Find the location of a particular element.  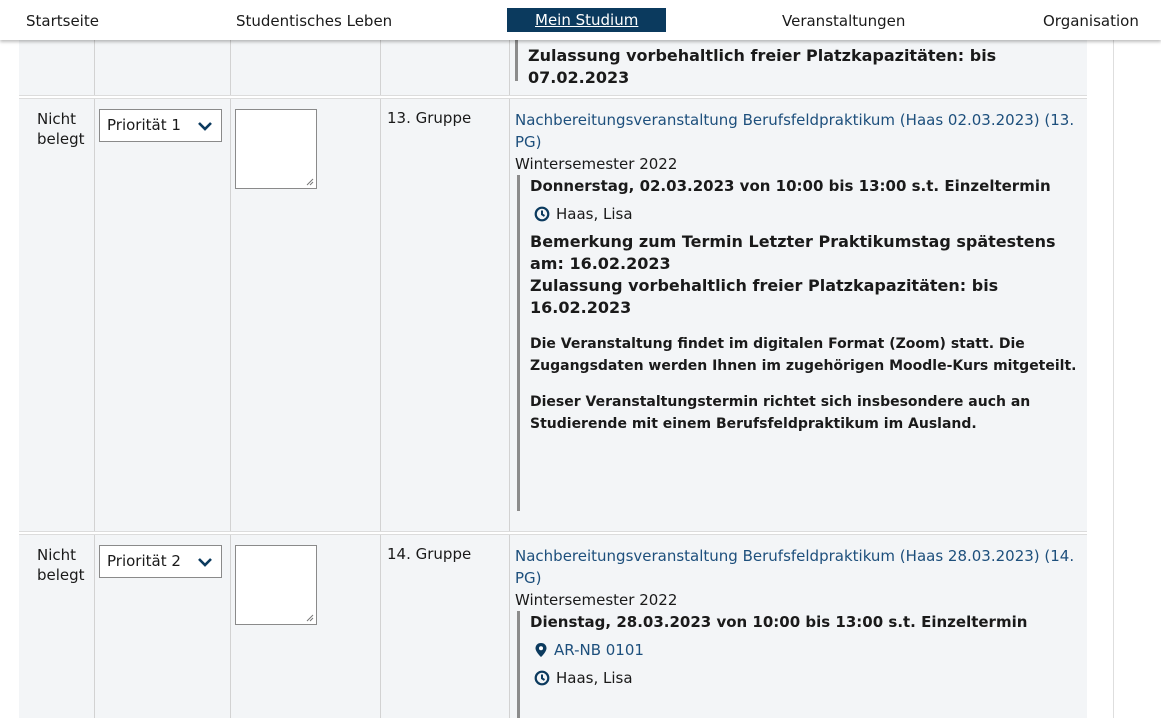

room-link: AR-NB 0101 is located at coordinates (599, 650).